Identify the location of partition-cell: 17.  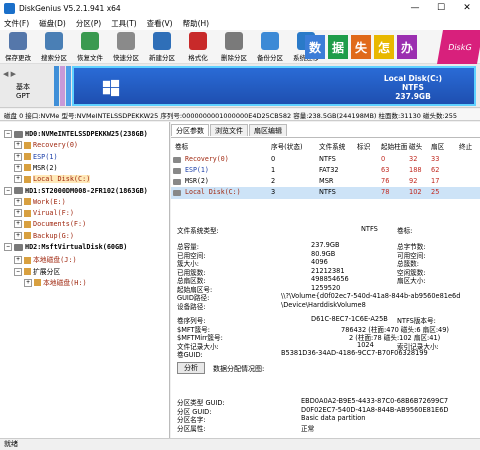
(435, 181).